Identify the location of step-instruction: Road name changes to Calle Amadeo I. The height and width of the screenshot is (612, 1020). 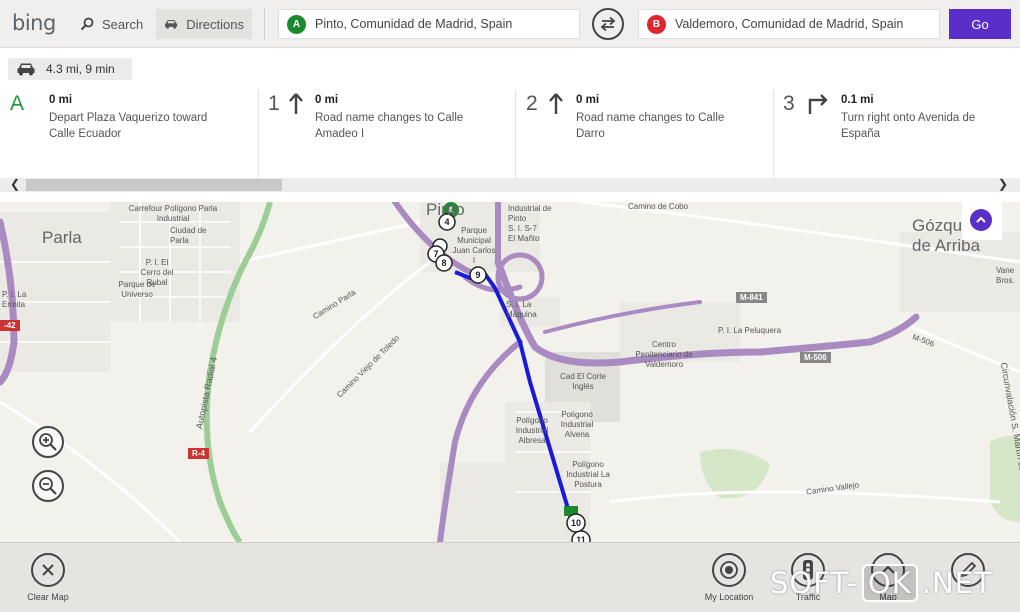
(389, 126).